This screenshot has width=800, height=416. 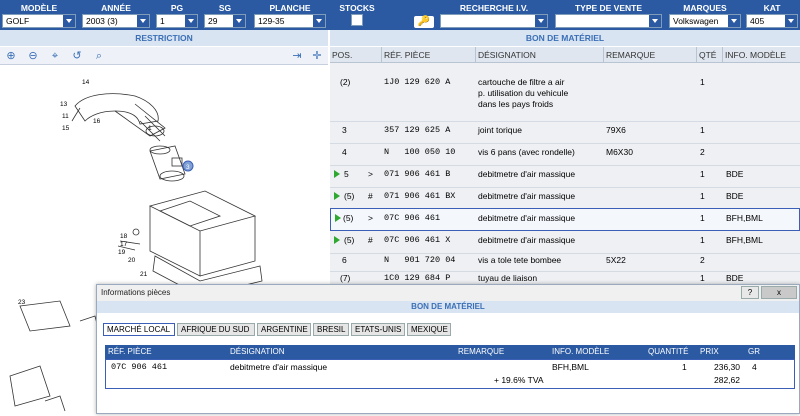 What do you see at coordinates (709, 55) in the screenshot?
I see `col-qte: QTÉ` at bounding box center [709, 55].